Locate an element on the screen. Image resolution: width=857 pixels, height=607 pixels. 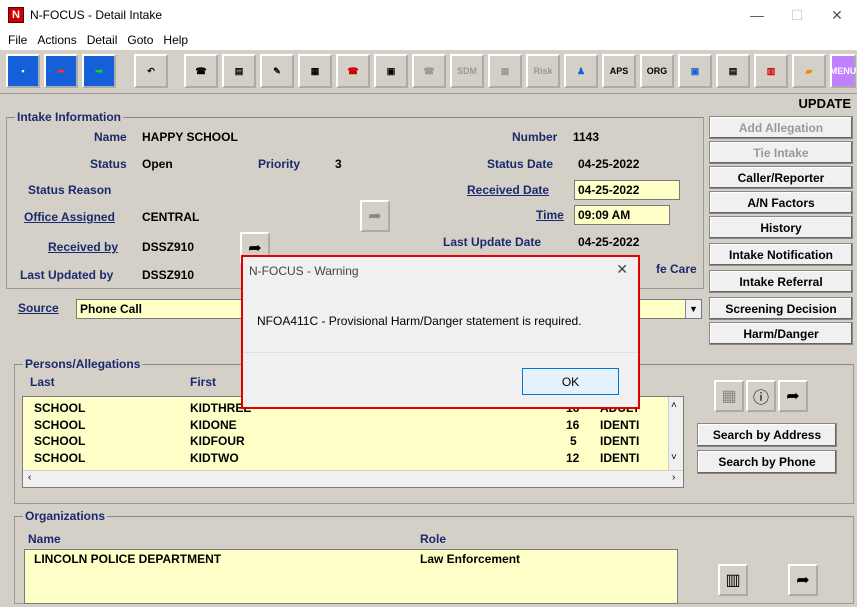
back-arrow-icon: ⬅ is located at coordinates (61, 71).